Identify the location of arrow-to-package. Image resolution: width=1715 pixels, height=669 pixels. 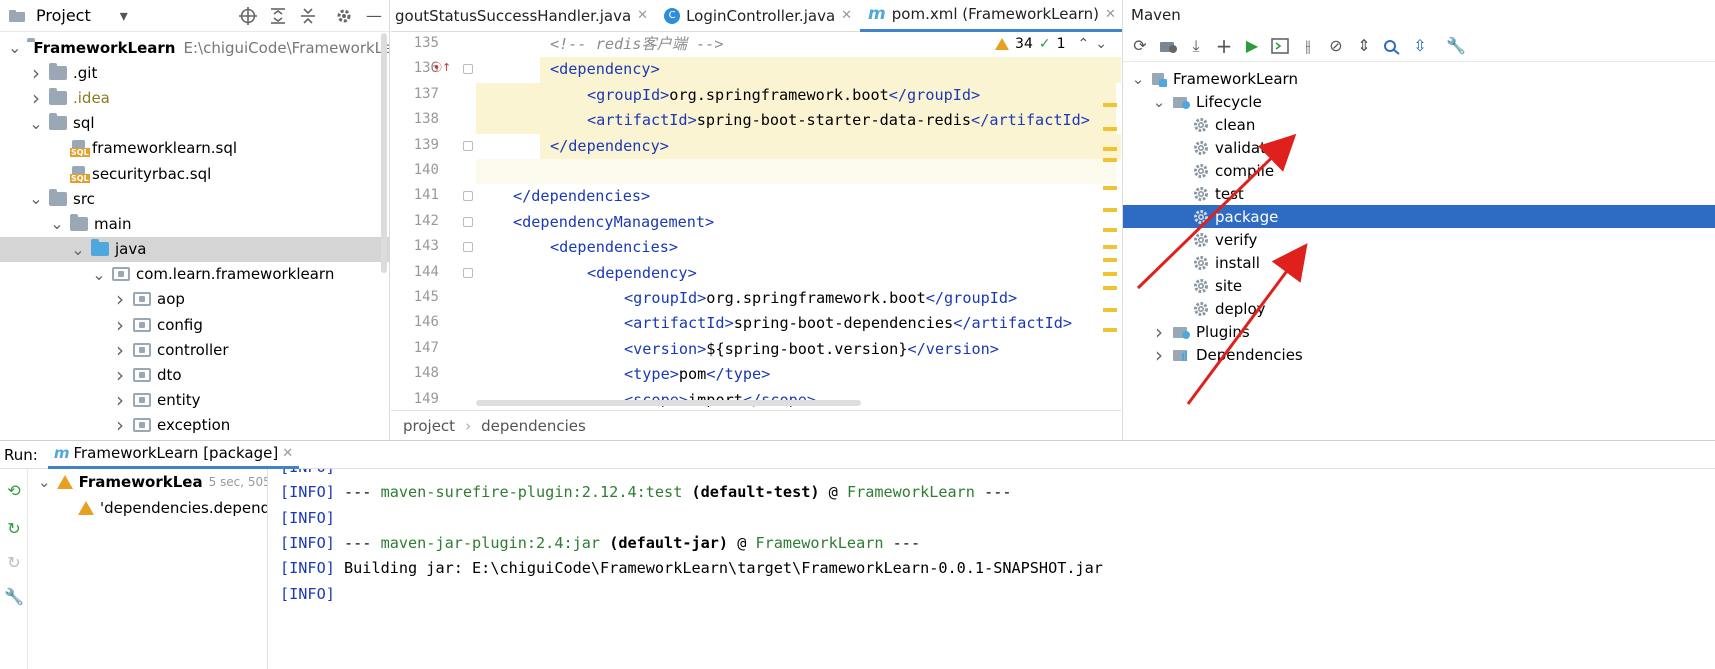
(1247, 324).